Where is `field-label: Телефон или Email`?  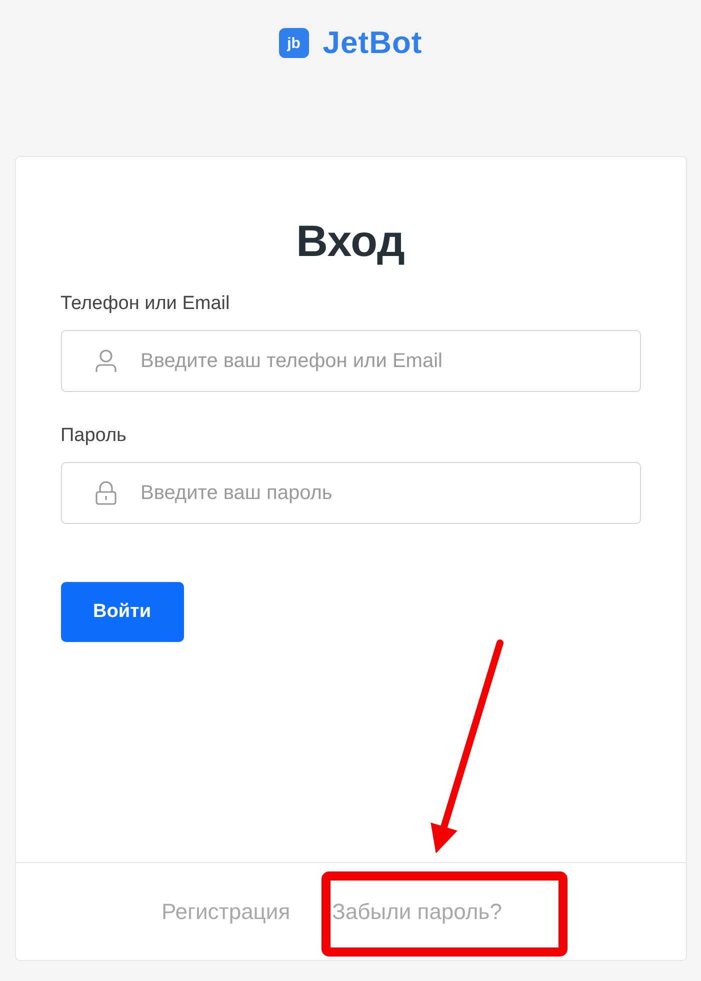
field-label: Телефон или Email is located at coordinates (145, 304).